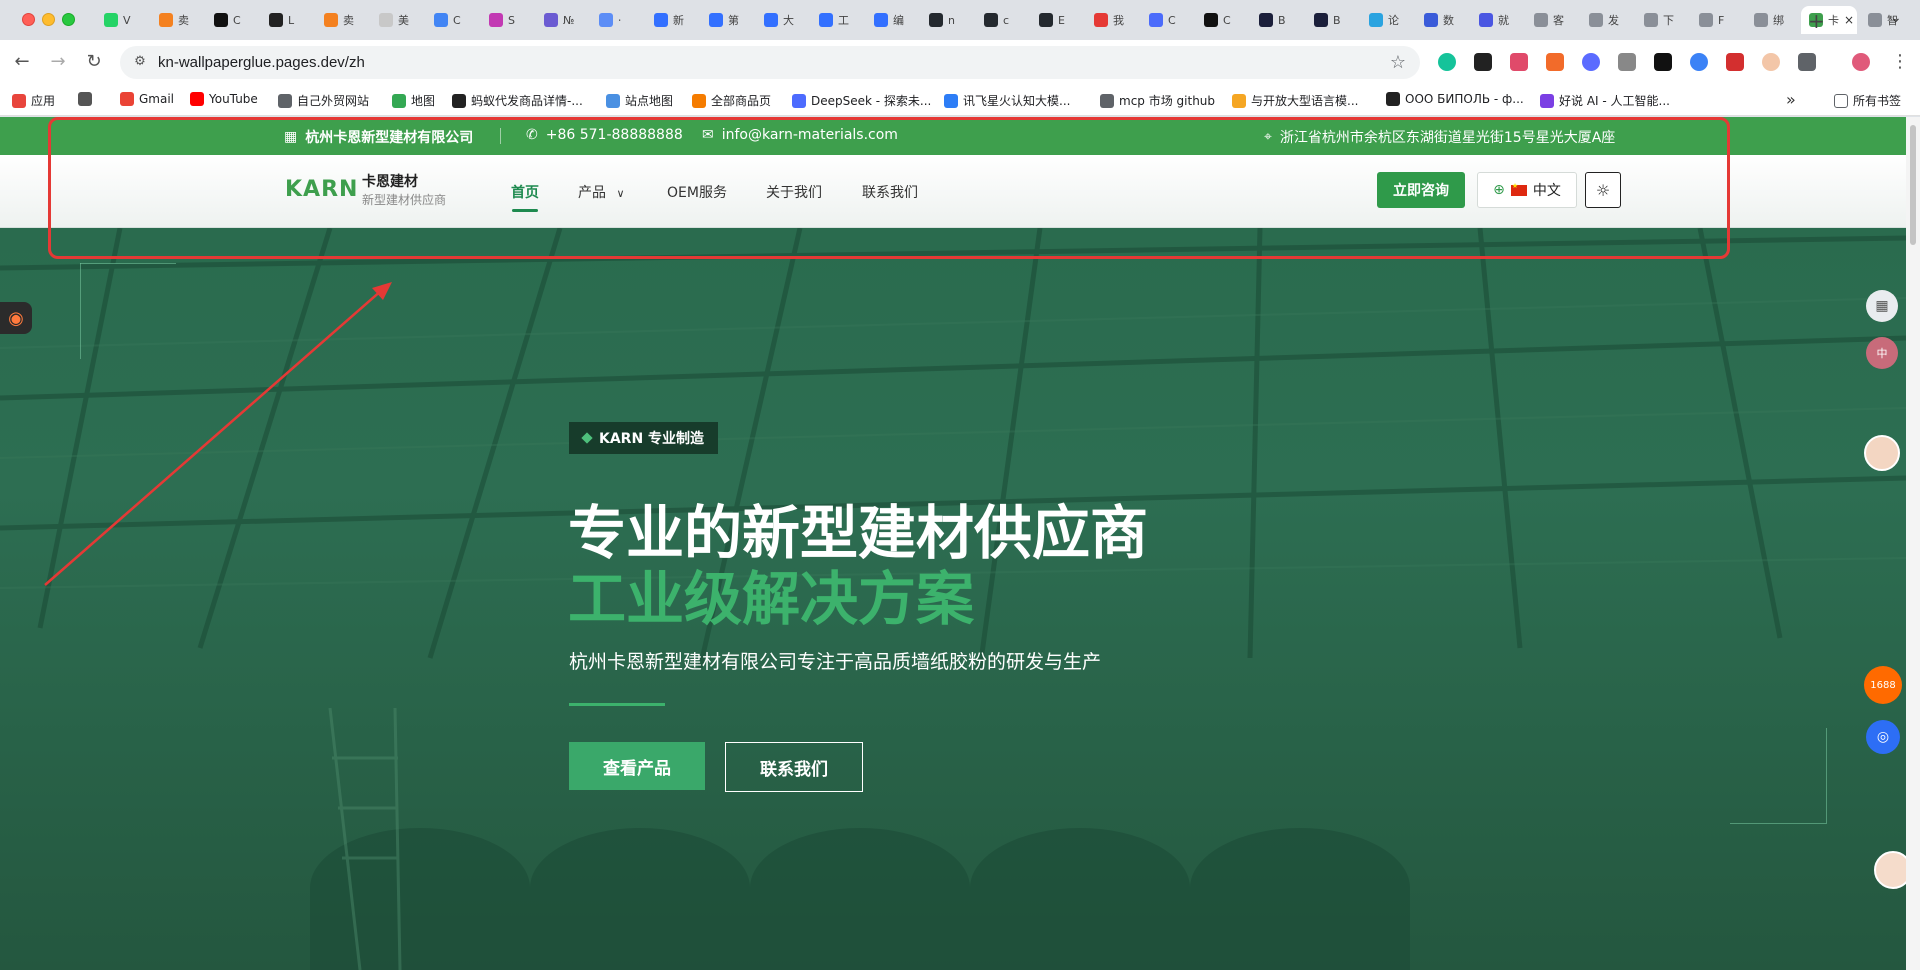  What do you see at coordinates (1913, 543) in the screenshot?
I see `page-scrollbar` at bounding box center [1913, 543].